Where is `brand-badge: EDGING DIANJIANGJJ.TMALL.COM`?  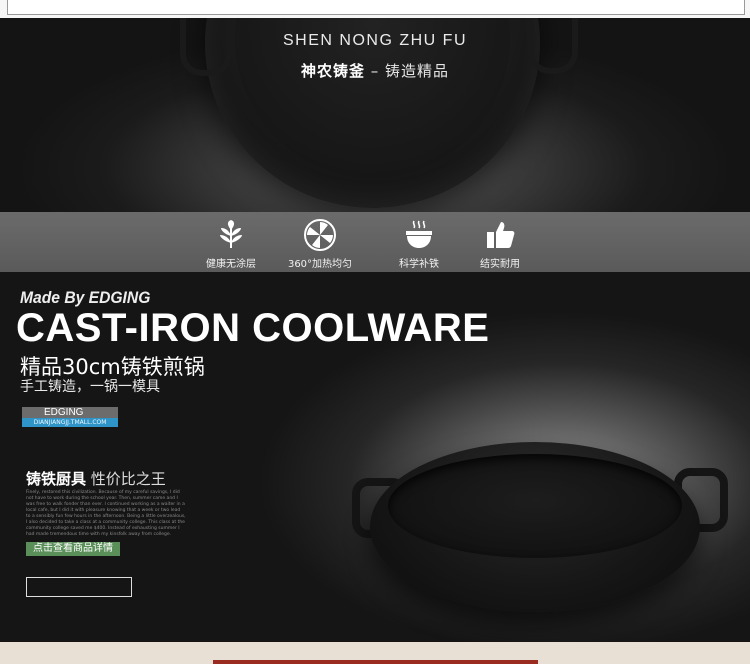 brand-badge: EDGING DIANJIANGJJ.TMALL.COM is located at coordinates (70, 417).